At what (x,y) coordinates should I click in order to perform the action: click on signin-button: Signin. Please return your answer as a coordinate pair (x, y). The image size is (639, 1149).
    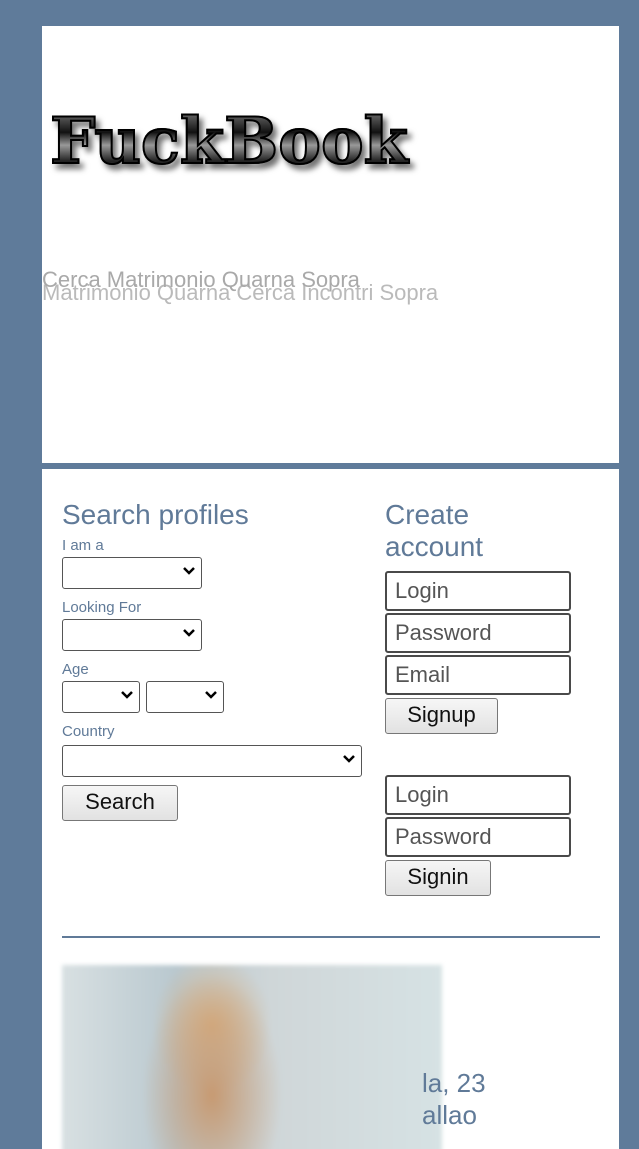
    Looking at the image, I should click on (438, 878).